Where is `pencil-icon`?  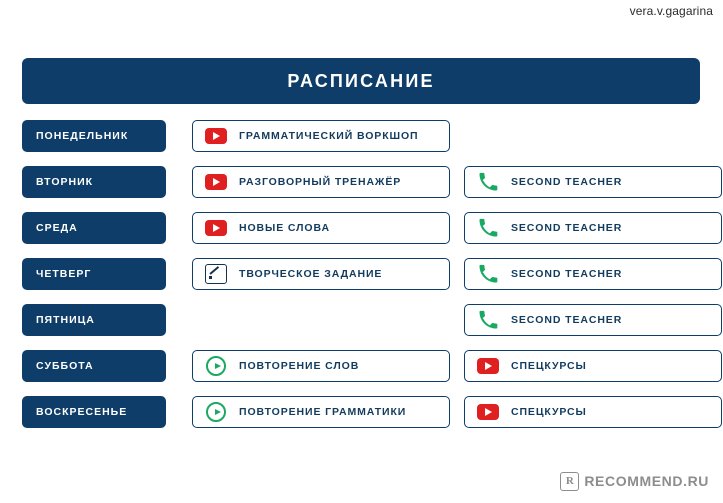
pencil-icon is located at coordinates (216, 274).